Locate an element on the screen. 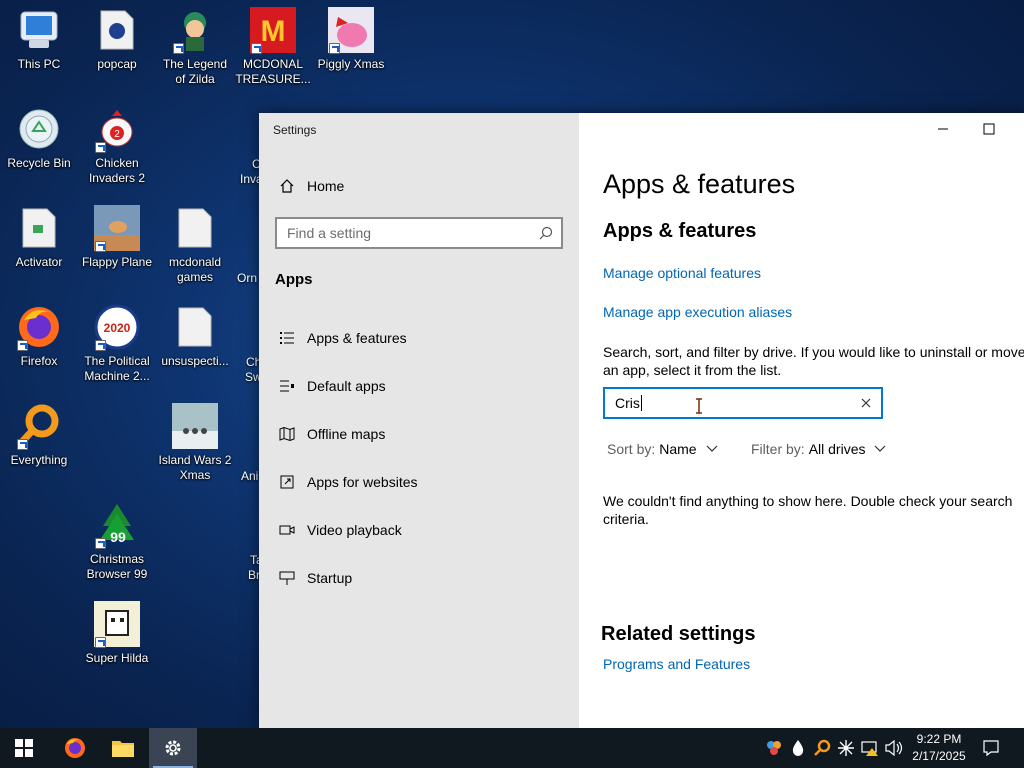  filter-by-label: Filter by: is located at coordinates (778, 449).